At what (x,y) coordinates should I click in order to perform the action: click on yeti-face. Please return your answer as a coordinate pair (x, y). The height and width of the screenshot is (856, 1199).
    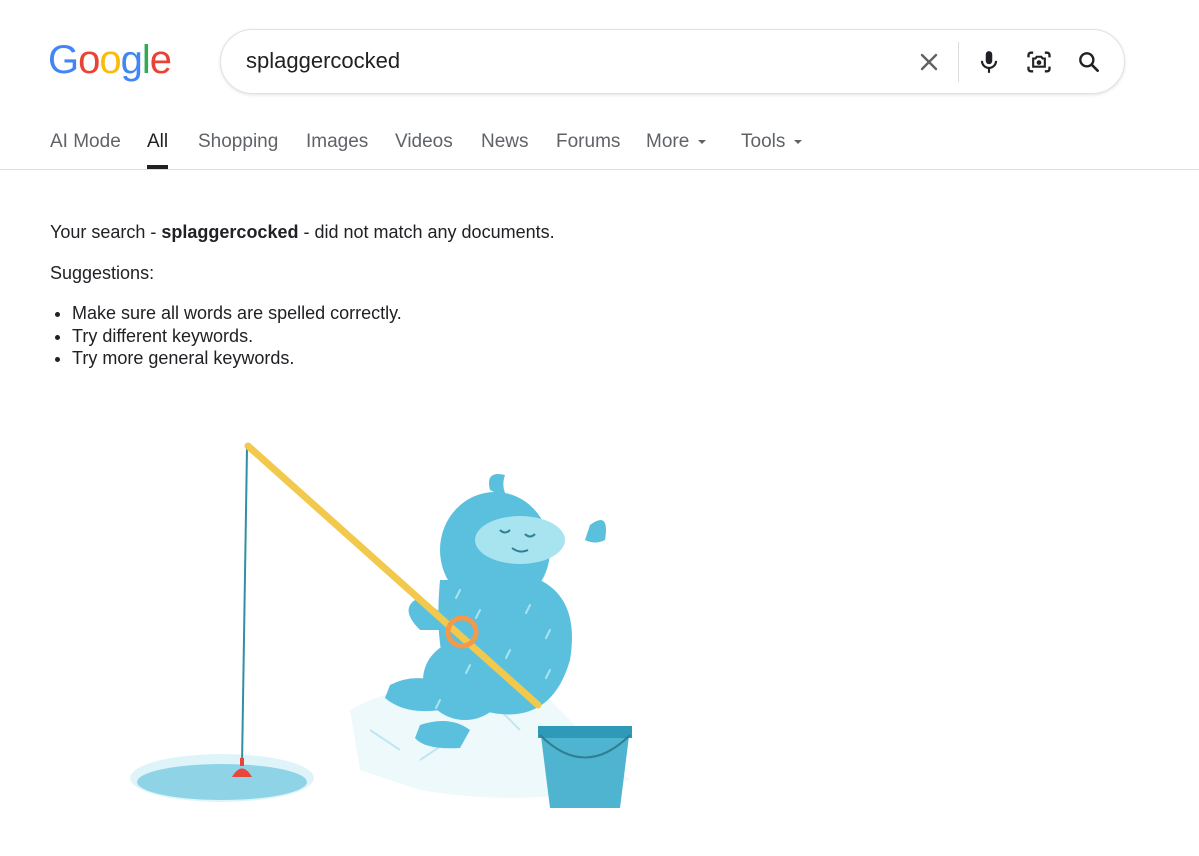
    Looking at the image, I should click on (520, 540).